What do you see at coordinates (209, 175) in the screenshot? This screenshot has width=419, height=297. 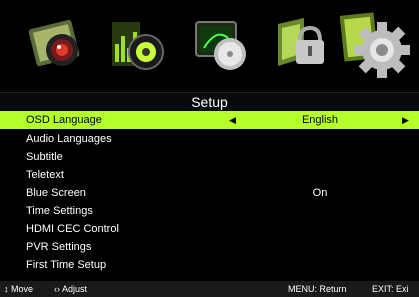 I see `menu-item-teletext: Teletext` at bounding box center [209, 175].